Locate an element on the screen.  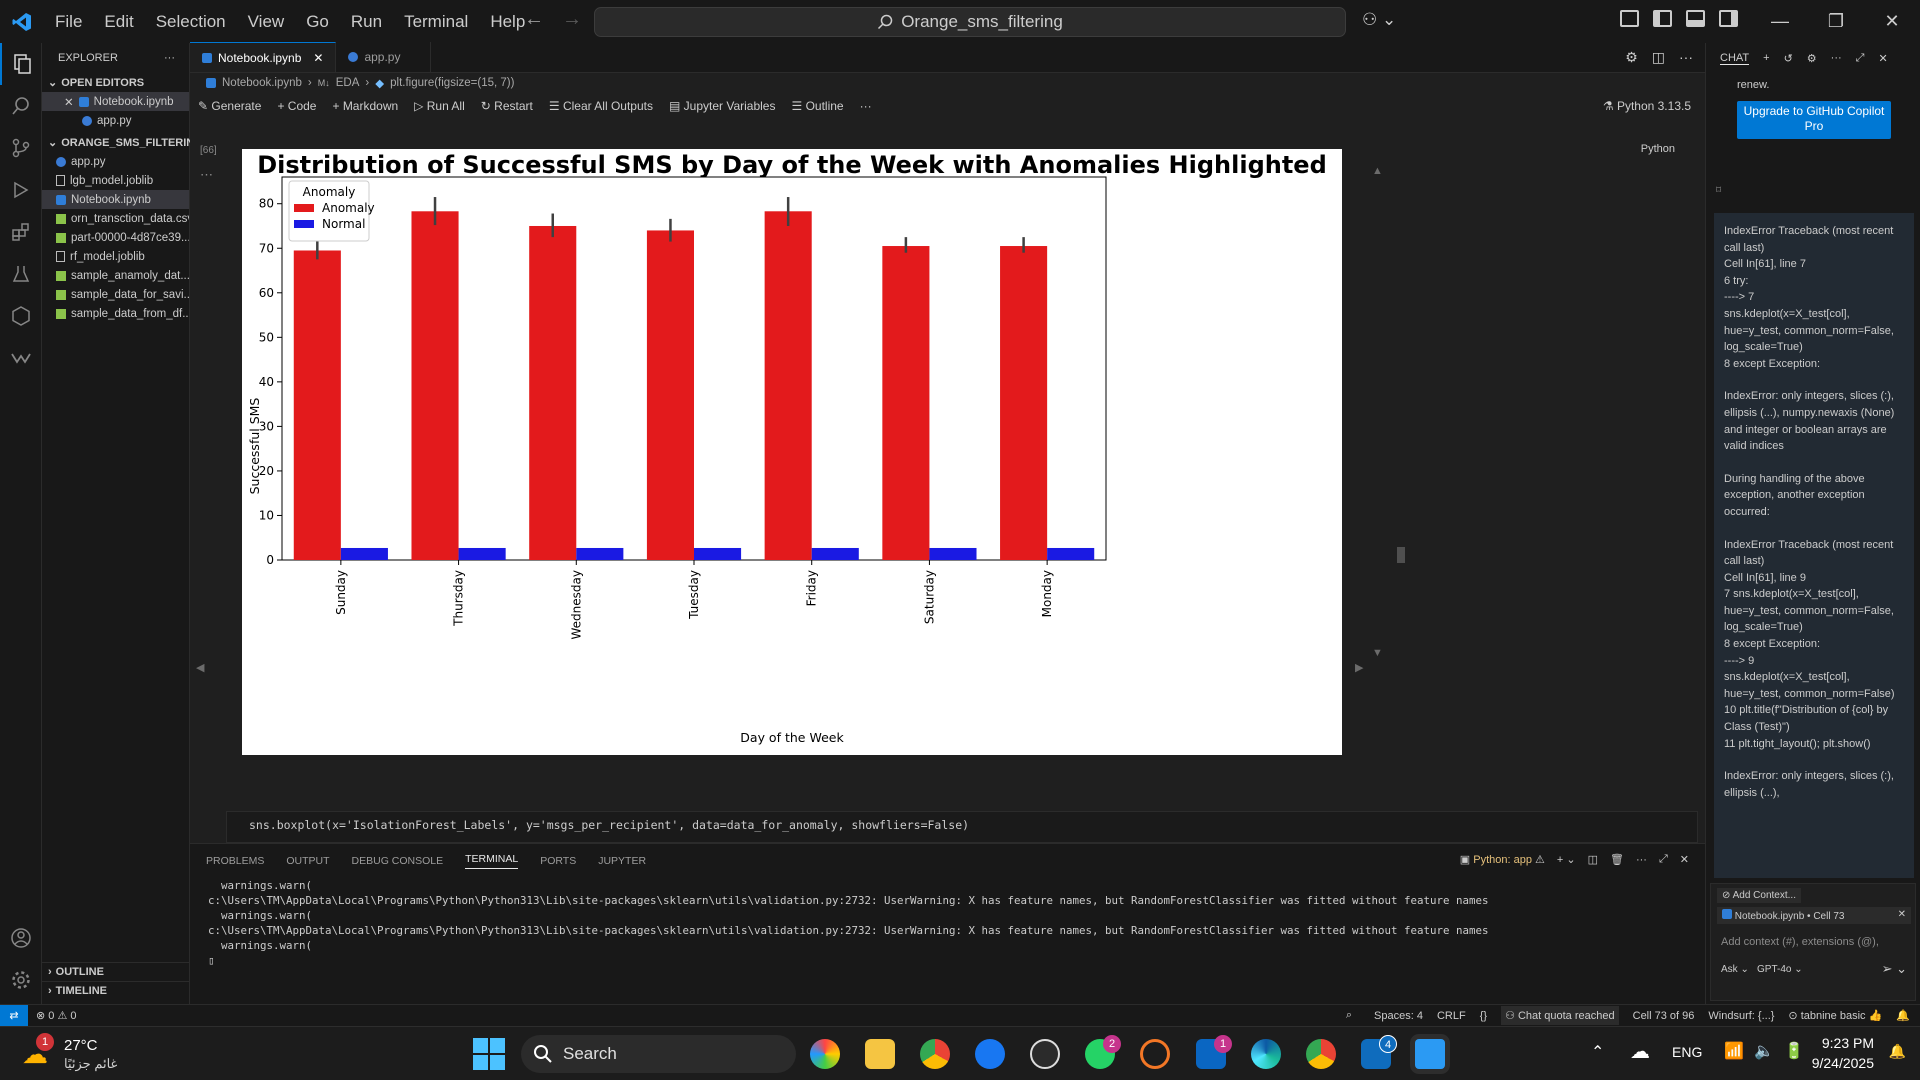
input-language: ENG is located at coordinates (1687, 1052).